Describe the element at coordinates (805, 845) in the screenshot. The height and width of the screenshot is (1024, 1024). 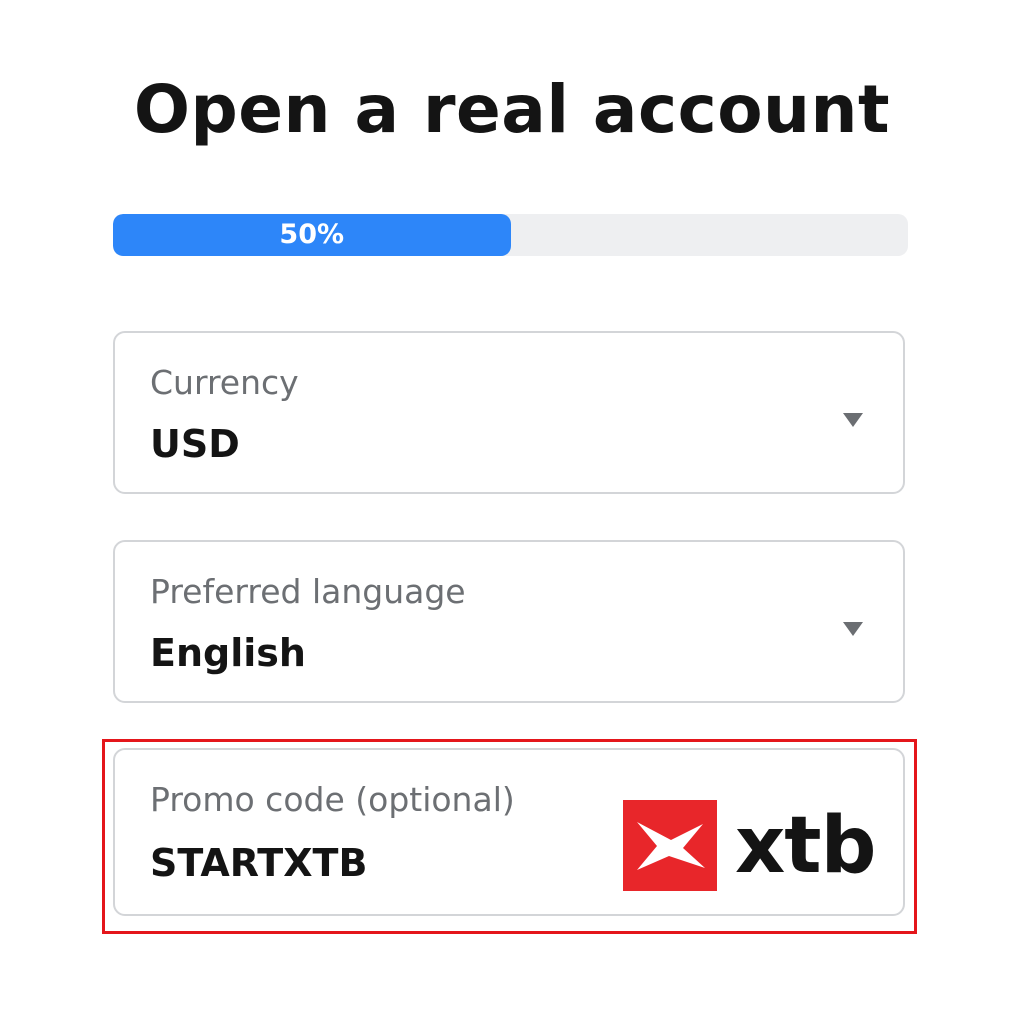
I see `xtb-logo-text: xtb` at that location.